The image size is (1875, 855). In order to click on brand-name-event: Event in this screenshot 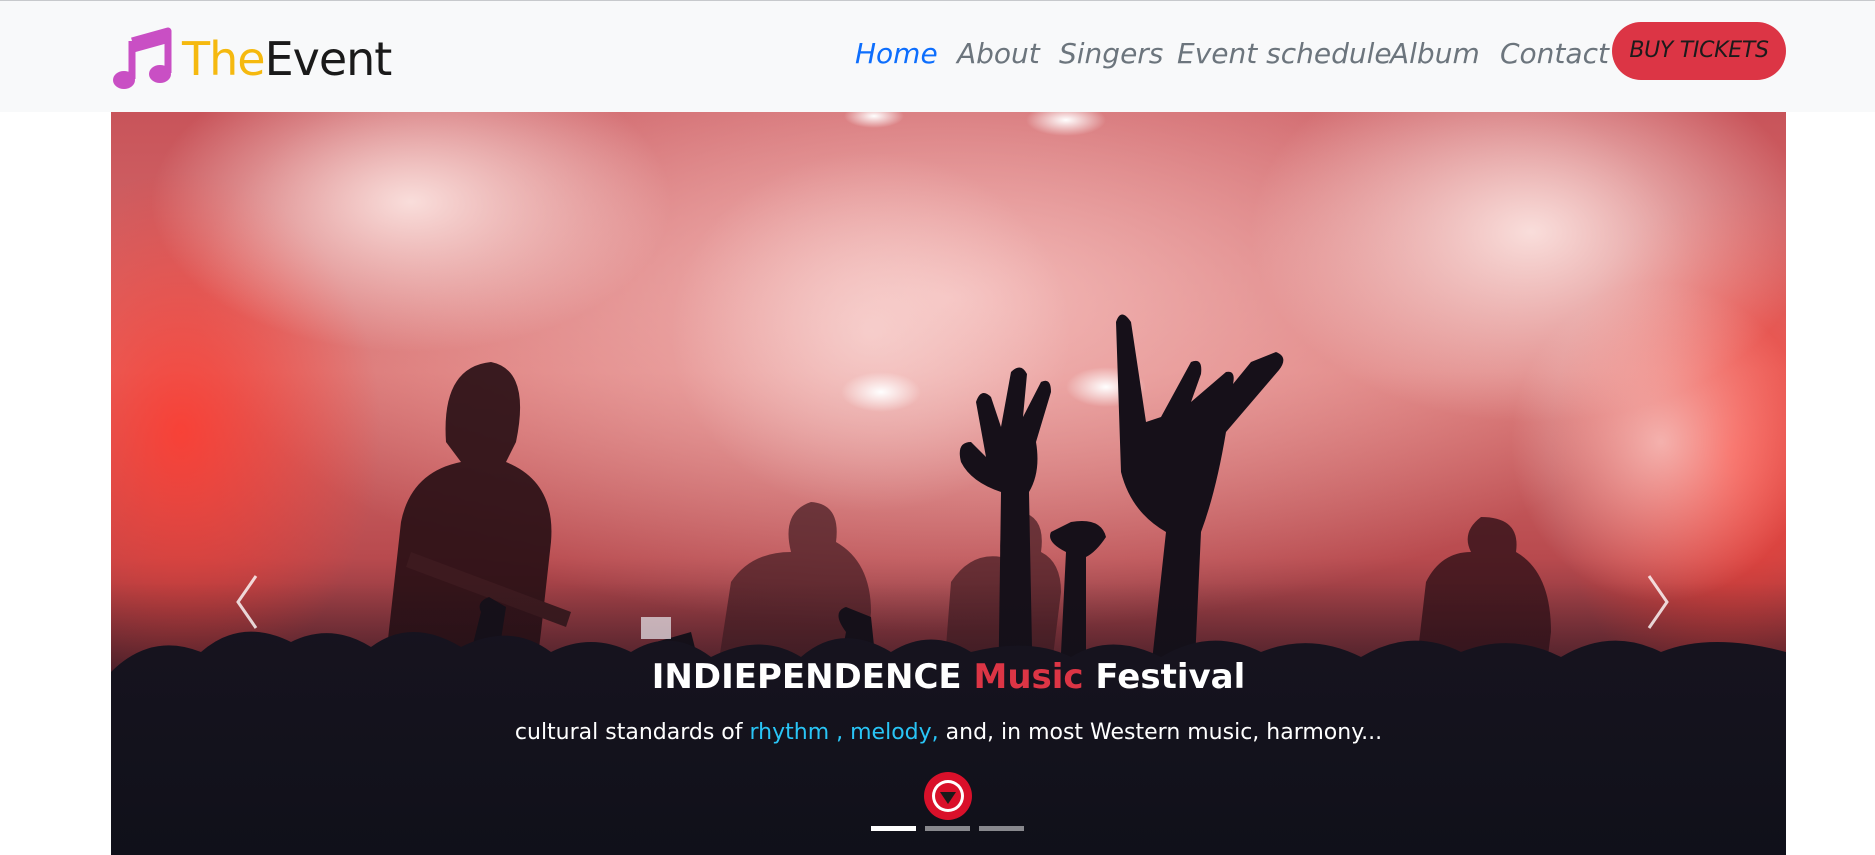, I will do `click(328, 59)`.